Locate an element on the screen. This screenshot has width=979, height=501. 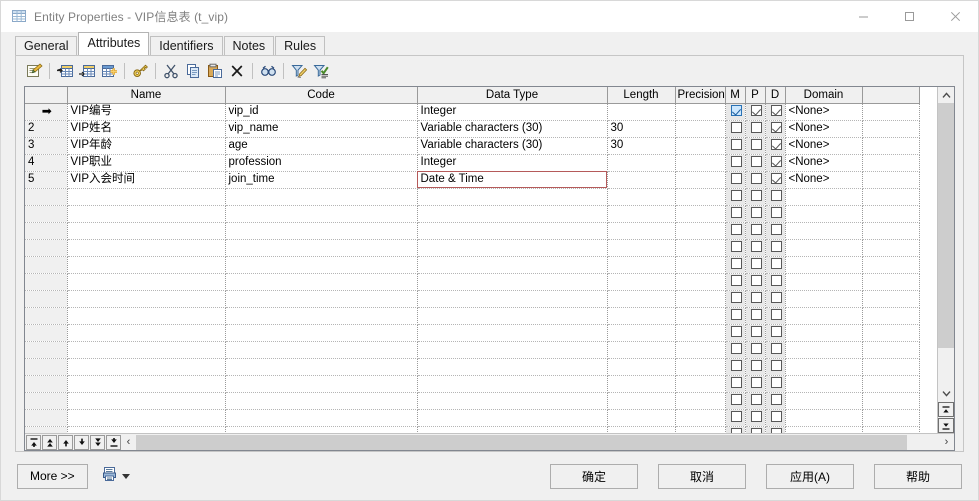
minimize-button is located at coordinates (863, 16).